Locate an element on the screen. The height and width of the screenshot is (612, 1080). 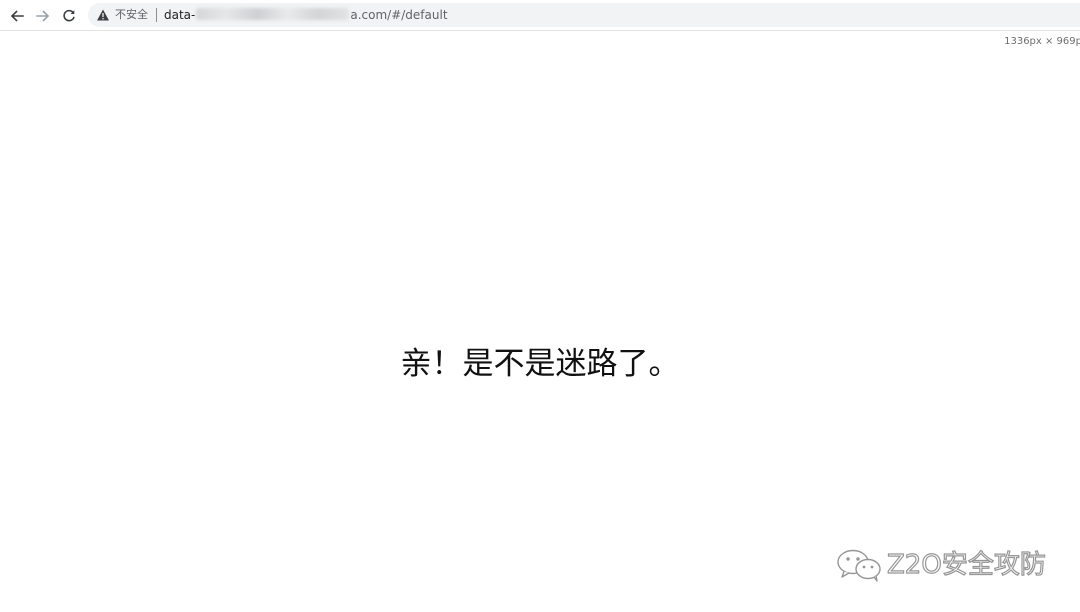
reload-button is located at coordinates (69, 16).